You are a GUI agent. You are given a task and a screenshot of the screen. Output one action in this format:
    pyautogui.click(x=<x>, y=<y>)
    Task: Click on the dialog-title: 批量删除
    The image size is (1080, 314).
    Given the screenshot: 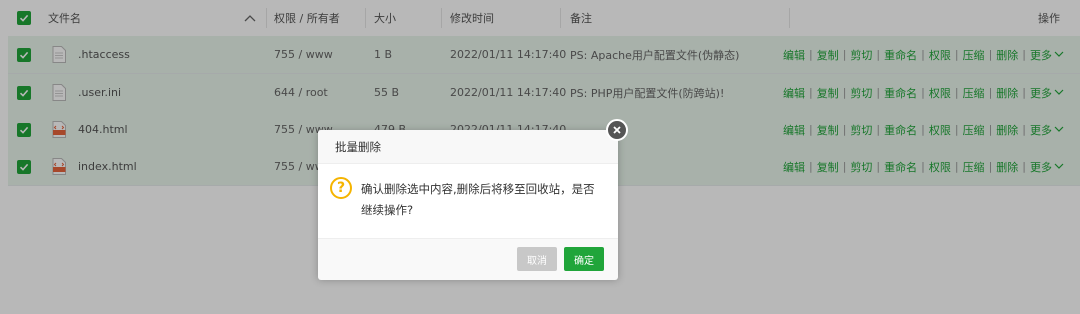 What is the action you would take?
    pyautogui.click(x=468, y=147)
    